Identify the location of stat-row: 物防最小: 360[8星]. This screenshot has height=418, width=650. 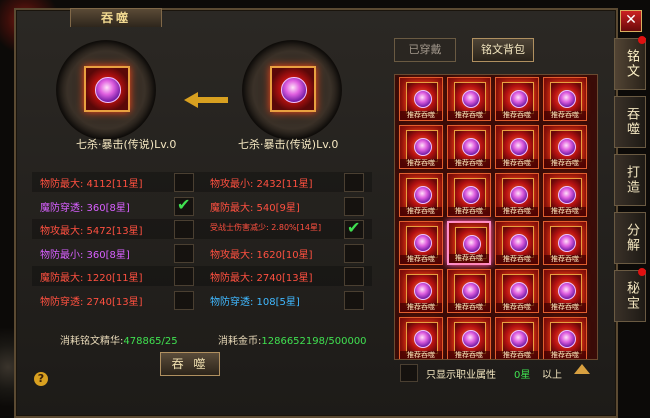
(117, 253).